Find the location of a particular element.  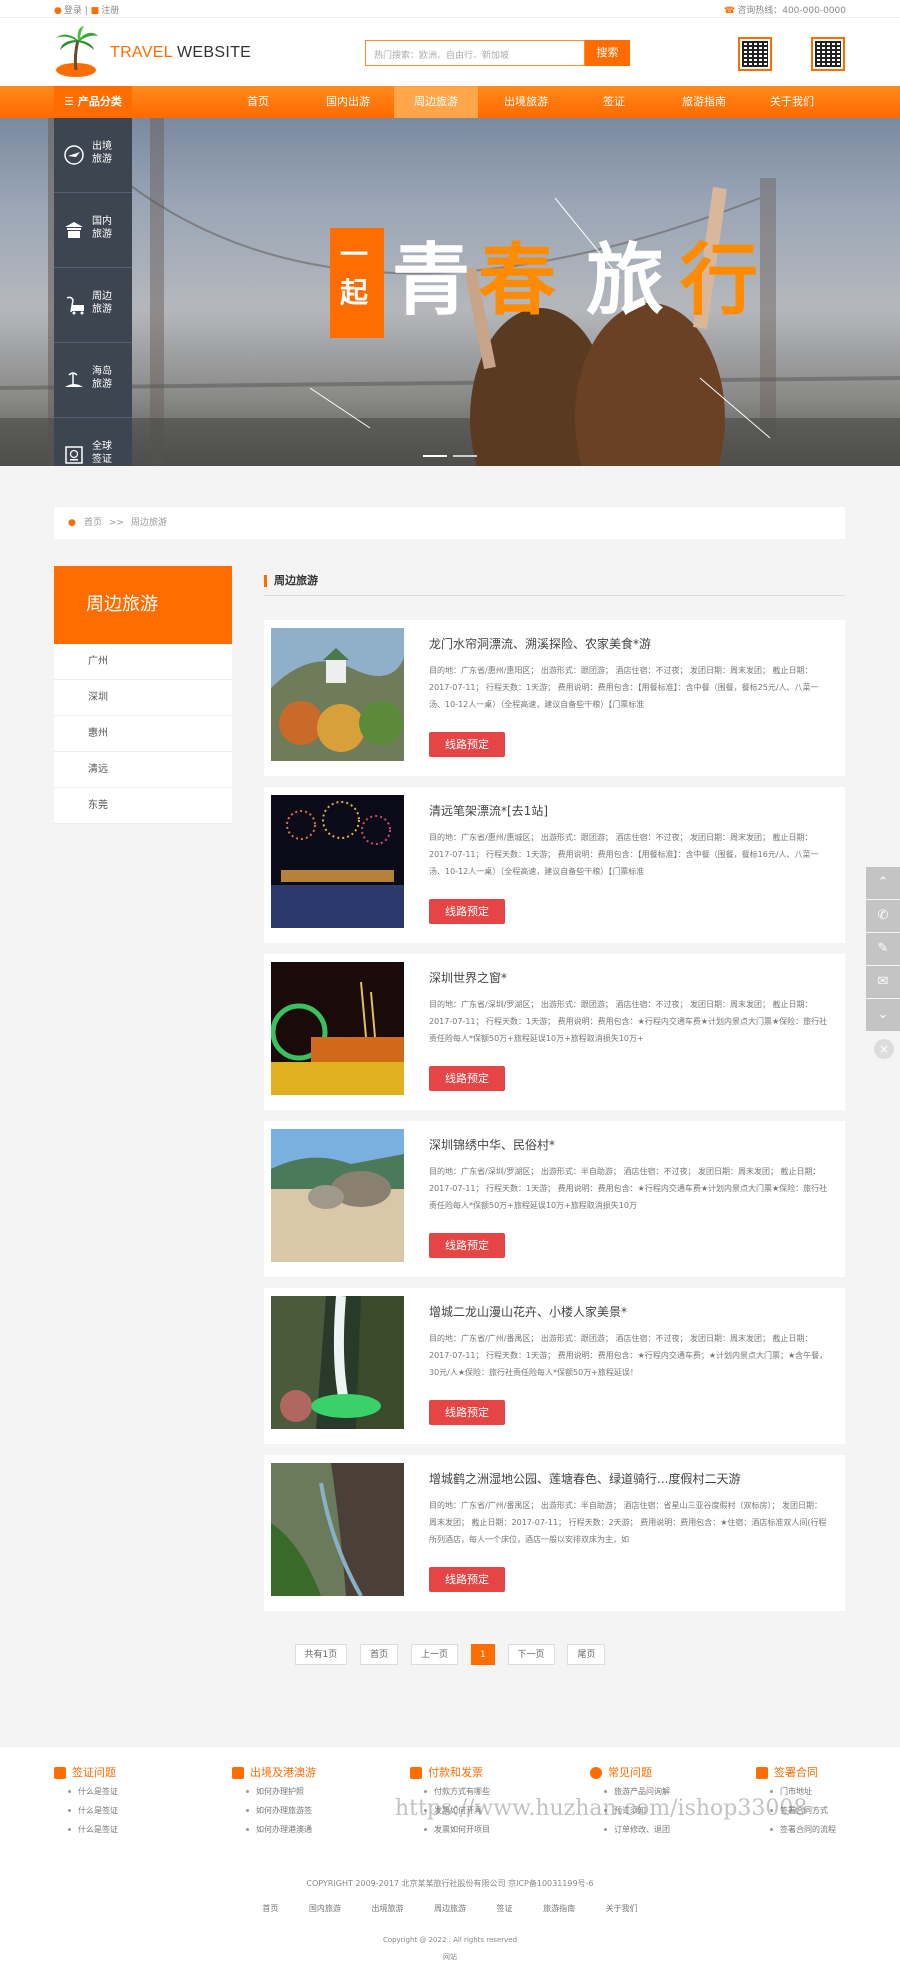

invoice-icon is located at coordinates (416, 1773).